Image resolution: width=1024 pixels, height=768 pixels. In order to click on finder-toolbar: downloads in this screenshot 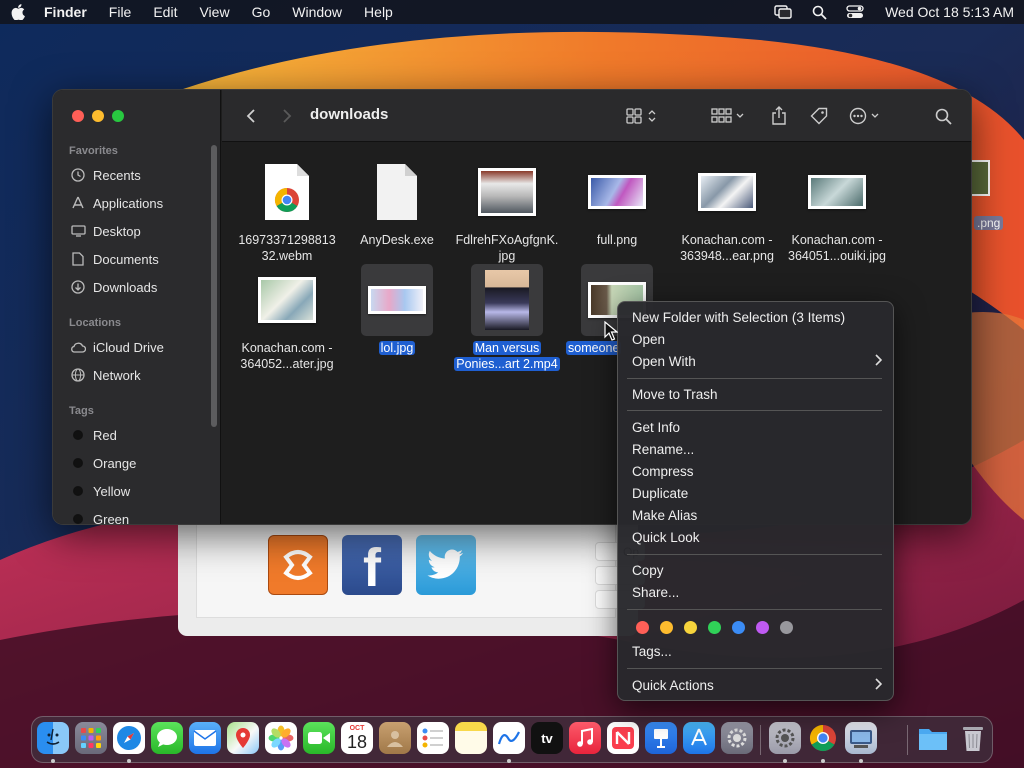, I will do `click(596, 116)`.